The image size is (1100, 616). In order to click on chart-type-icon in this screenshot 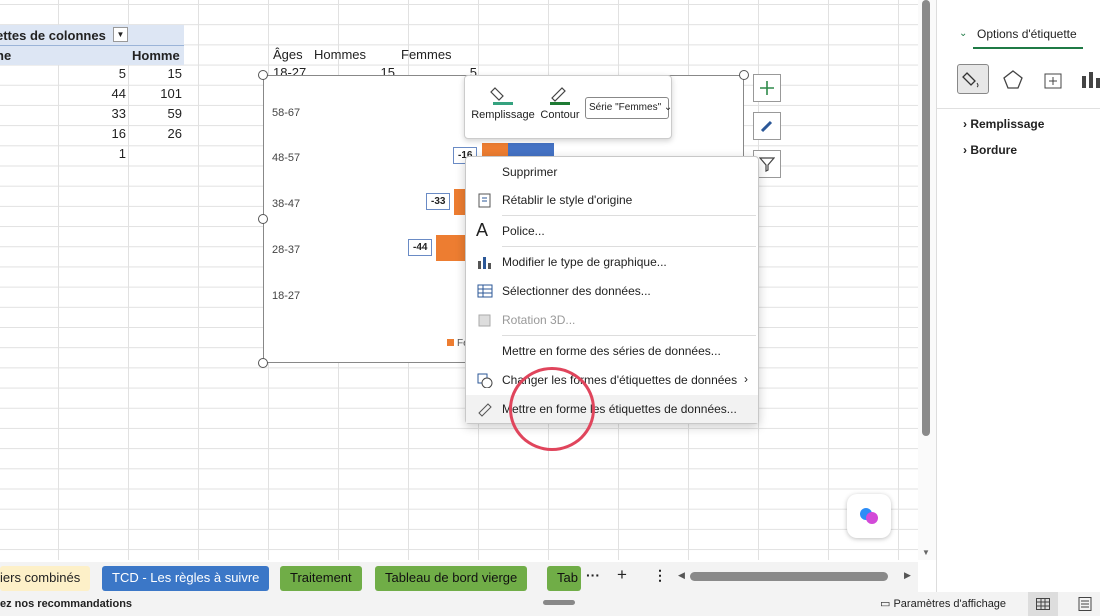, I will do `click(484, 263)`.